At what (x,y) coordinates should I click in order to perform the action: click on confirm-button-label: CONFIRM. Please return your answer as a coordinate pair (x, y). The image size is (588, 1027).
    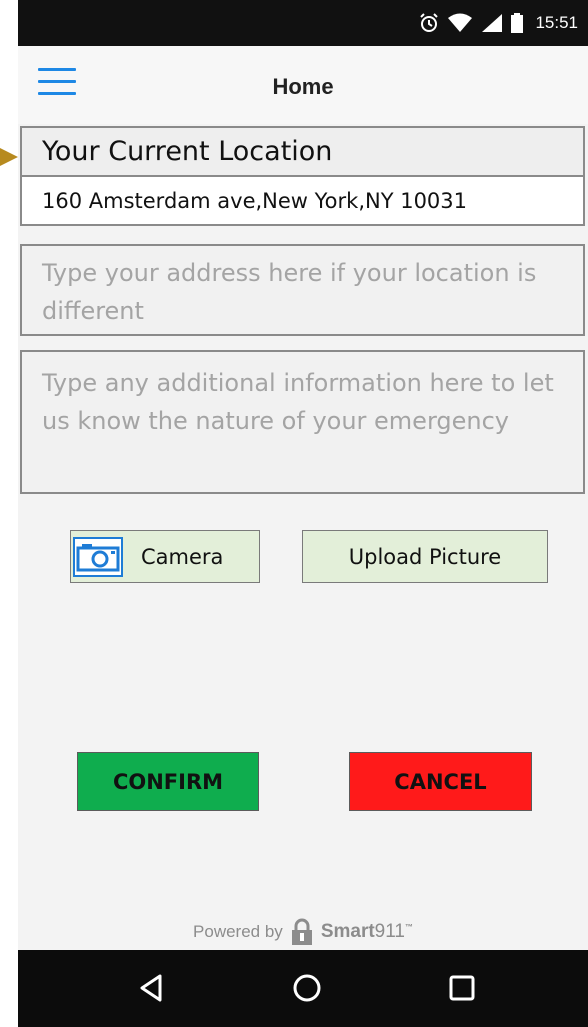
    Looking at the image, I should click on (168, 781).